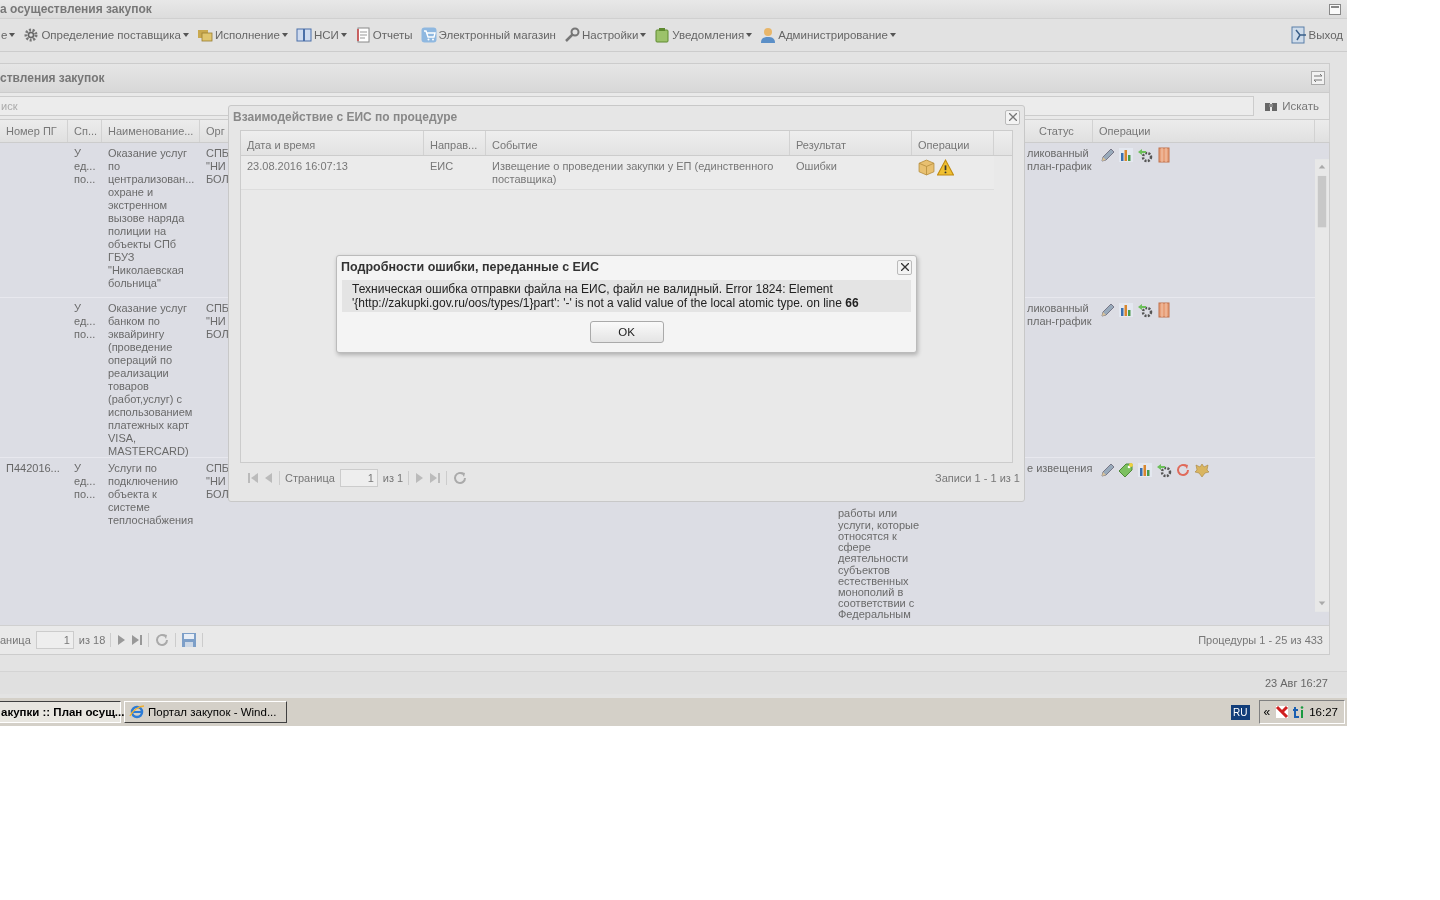  Describe the element at coordinates (1318, 77) in the screenshot. I see `swap-icon` at that location.